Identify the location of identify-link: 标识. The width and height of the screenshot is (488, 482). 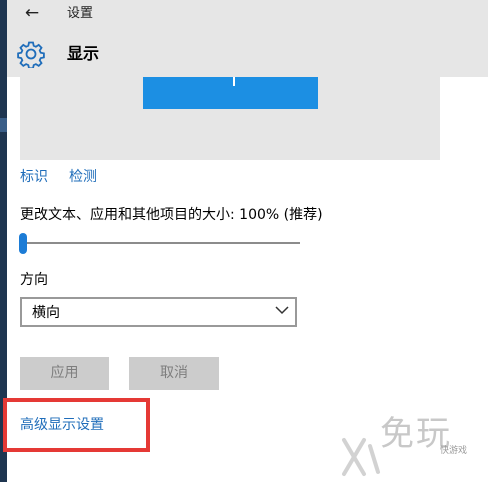
(34, 177).